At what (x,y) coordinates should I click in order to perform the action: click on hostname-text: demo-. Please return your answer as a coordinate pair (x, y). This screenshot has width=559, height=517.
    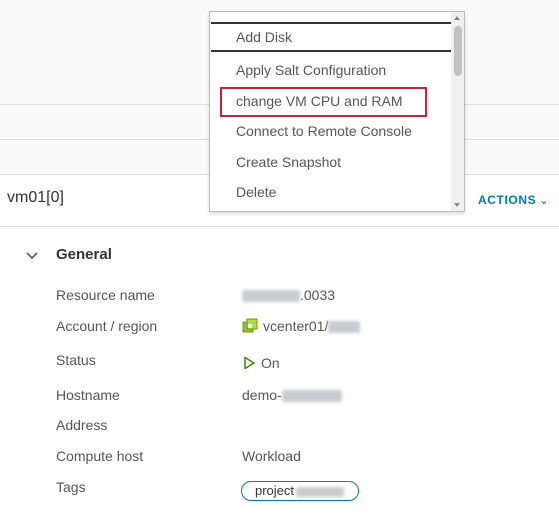
    Looking at the image, I should click on (262, 395).